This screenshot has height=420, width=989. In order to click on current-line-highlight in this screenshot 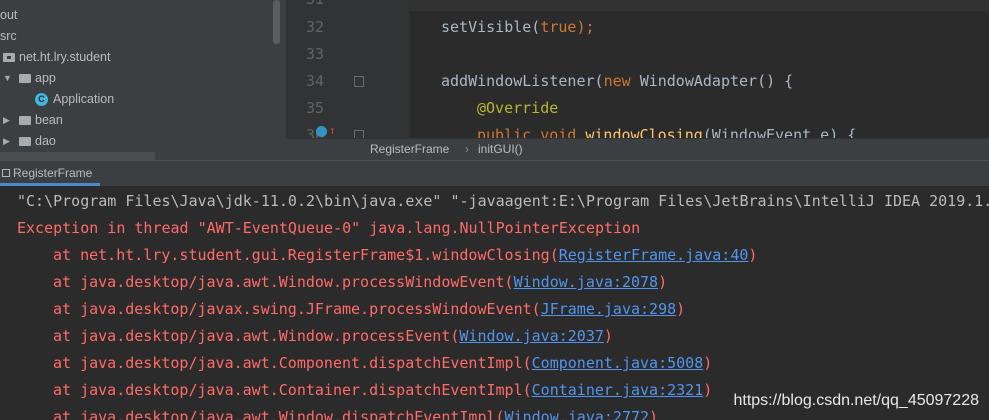, I will do `click(699, 5)`.